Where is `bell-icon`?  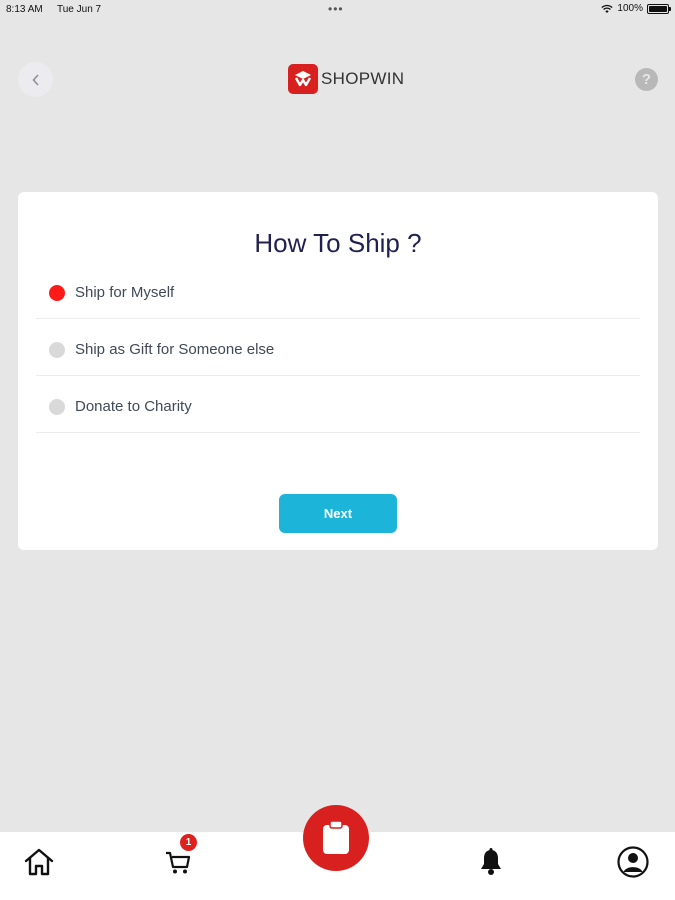 bell-icon is located at coordinates (491, 861).